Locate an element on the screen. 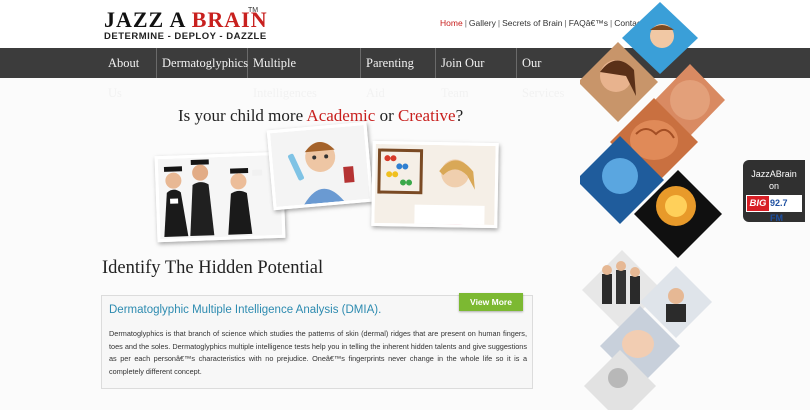 This screenshot has width=810, height=410. photo-girl-abacus is located at coordinates (435, 184).